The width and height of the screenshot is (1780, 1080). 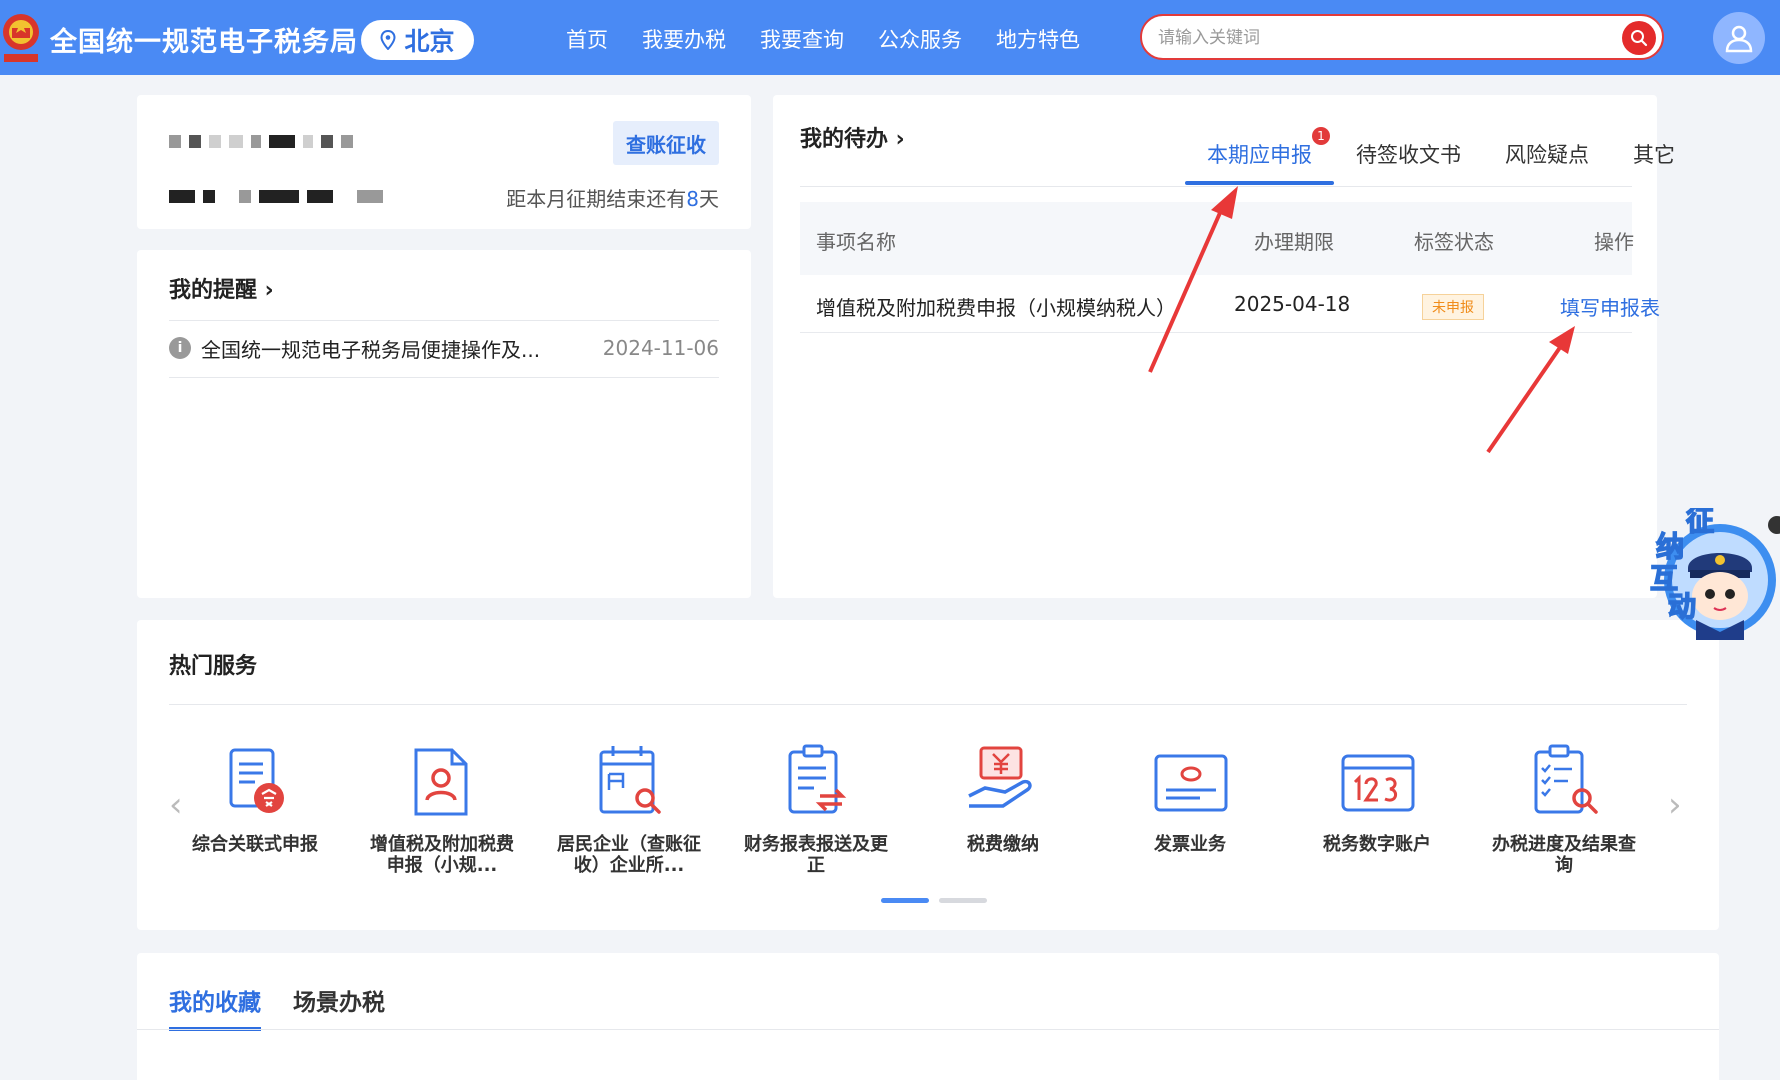 I want to click on item-deadline: 2025-04-18, so click(x=1292, y=304).